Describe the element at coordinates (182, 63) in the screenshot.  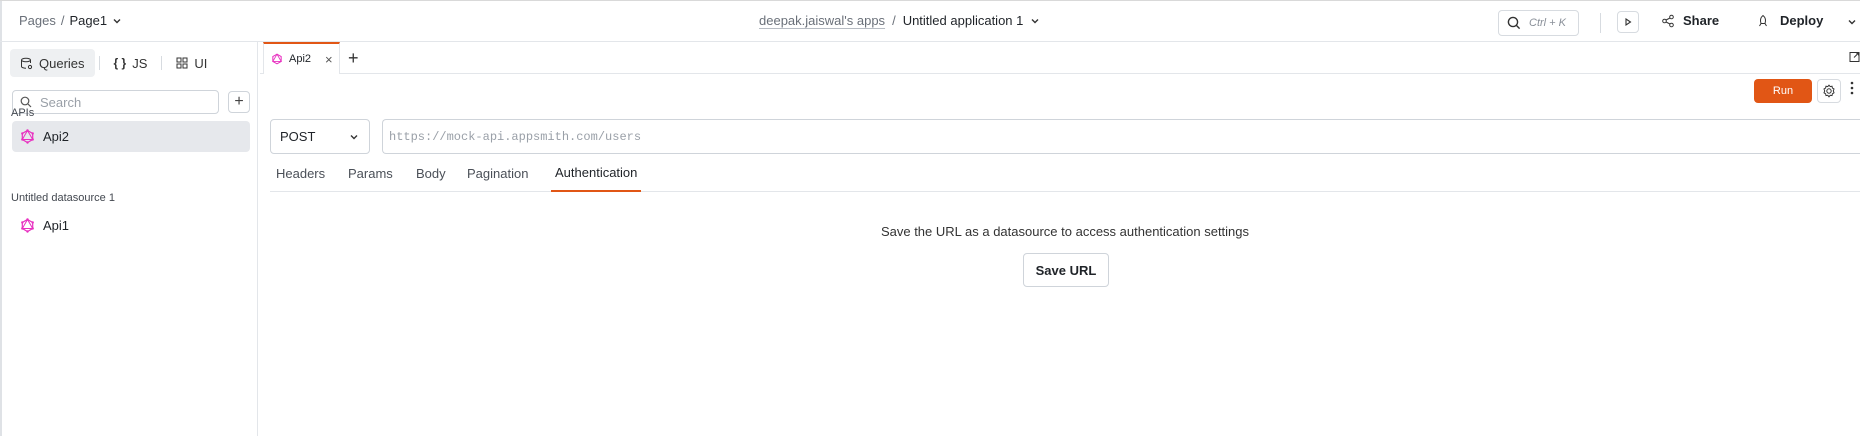
I see `widgets-icon` at that location.